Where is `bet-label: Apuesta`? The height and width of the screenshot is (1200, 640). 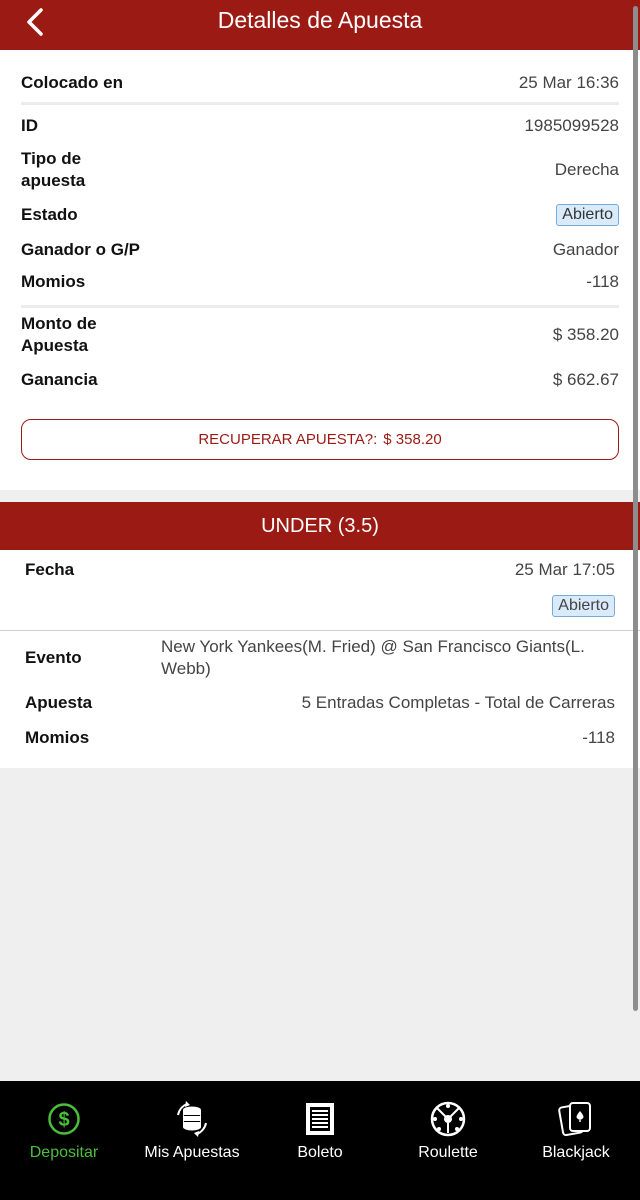
bet-label: Apuesta is located at coordinates (59, 702).